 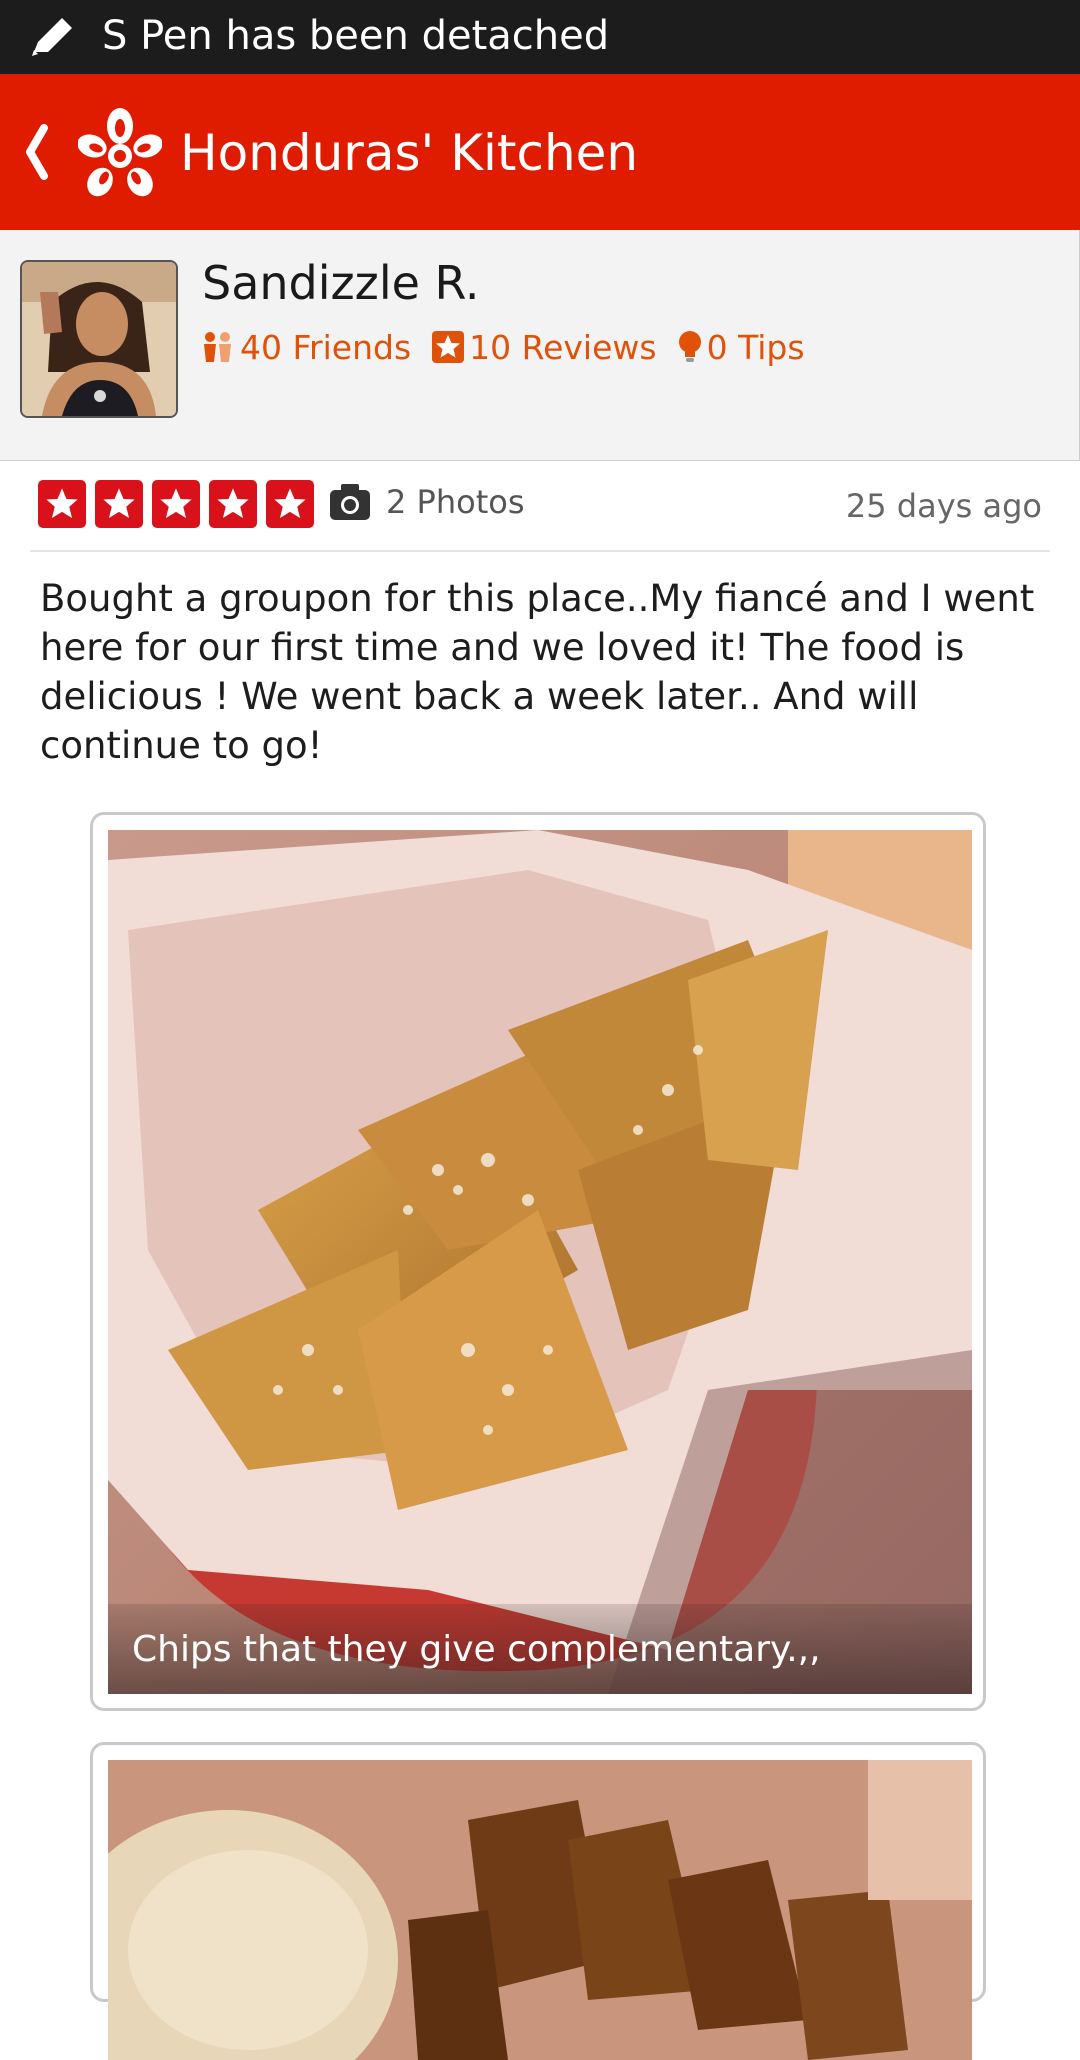 What do you see at coordinates (943, 506) in the screenshot?
I see `review-date: 25 days ago` at bounding box center [943, 506].